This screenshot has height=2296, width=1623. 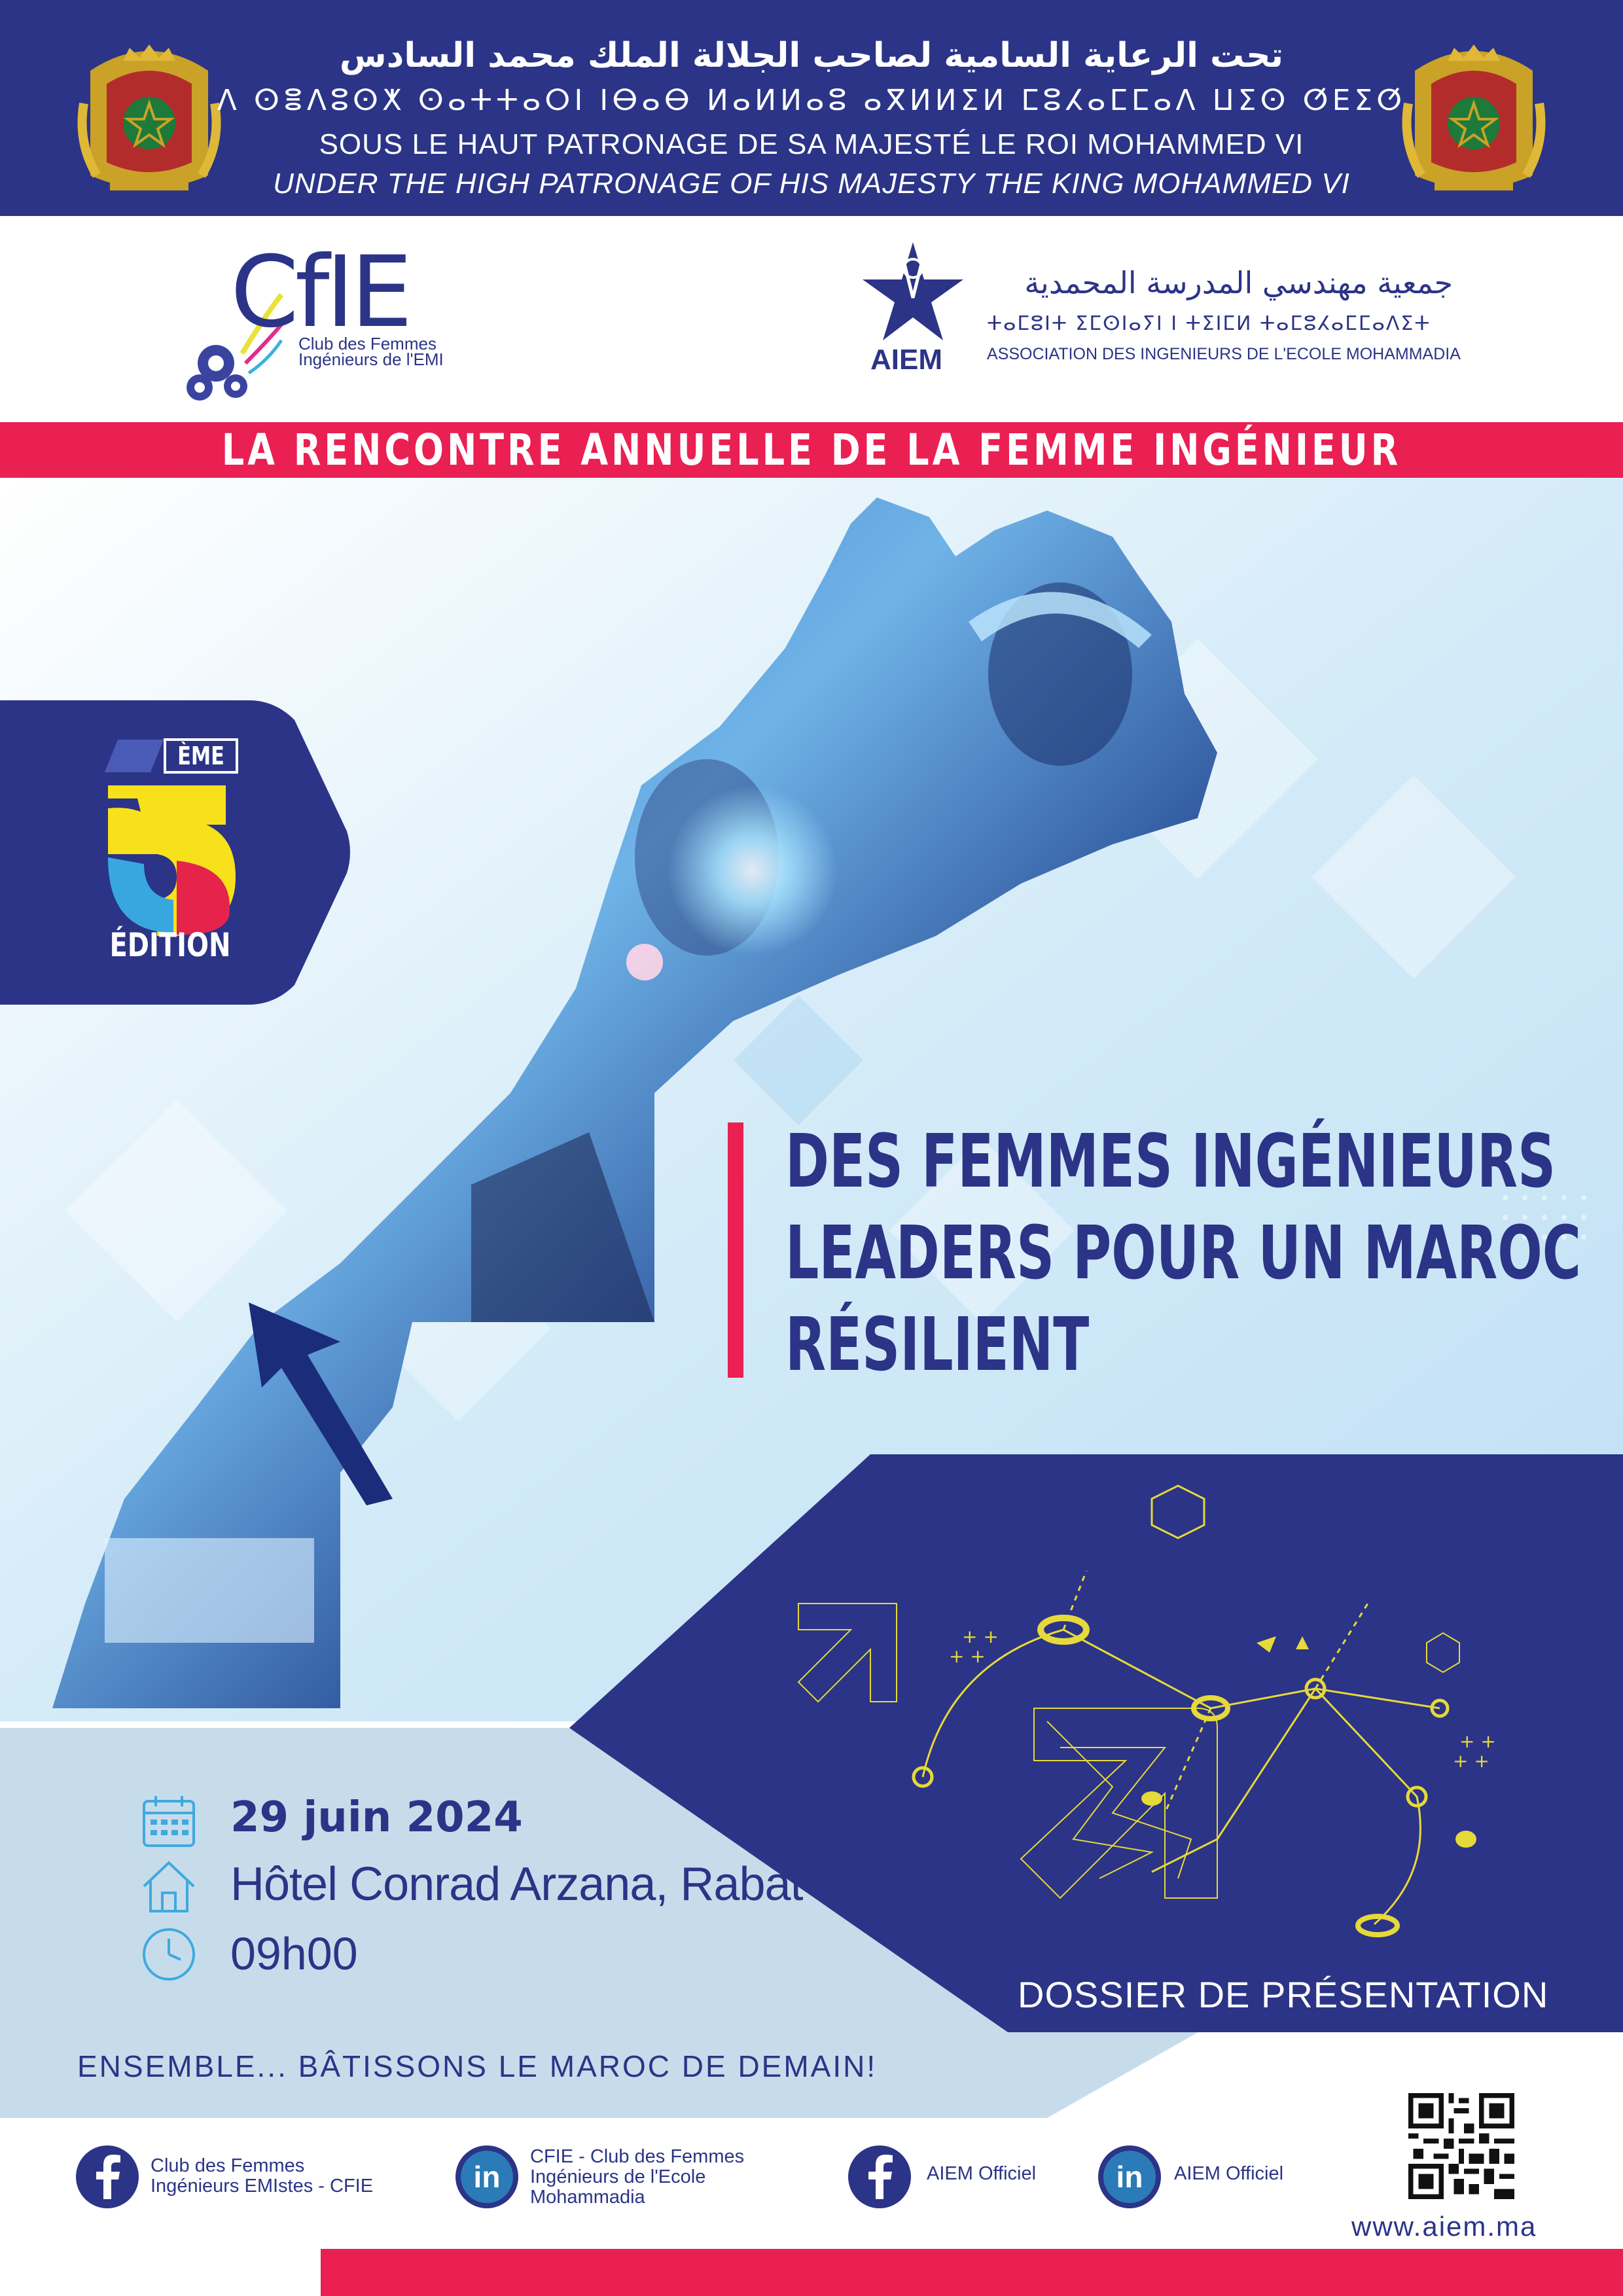 What do you see at coordinates (1209, 323) in the screenshot?
I see `aiem-tifinagh: ⵜⴰⵎⵓⵏⵜ ⵉⵎⵙⵏⴰⵢⵏ ⵏ ⵜⵉⵏⵎⵍ ⵜⴰⵎⵓⵃⴰⵎⵎⴰⴷⵉⵜ` at bounding box center [1209, 323].